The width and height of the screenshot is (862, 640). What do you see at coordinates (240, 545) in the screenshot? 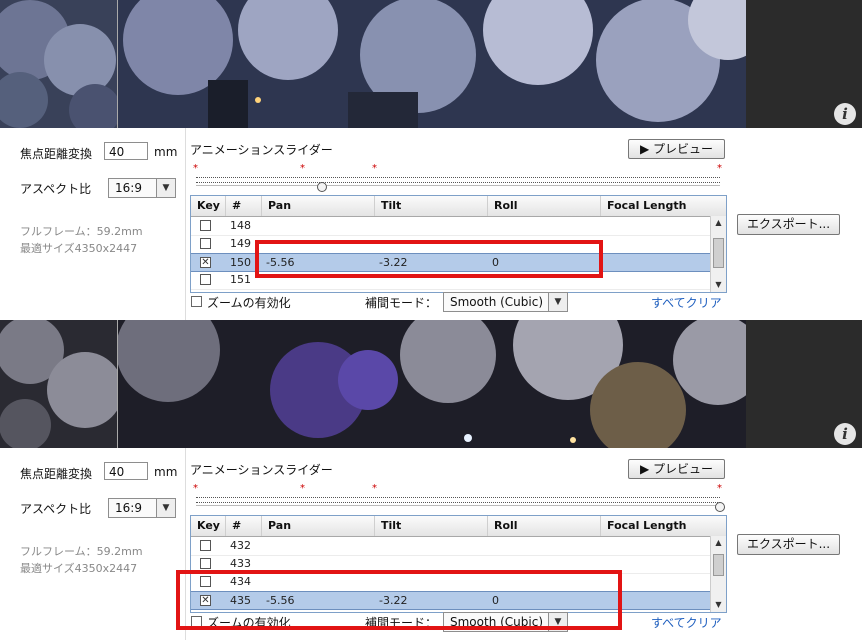
I see `cell-number: 432` at bounding box center [240, 545].